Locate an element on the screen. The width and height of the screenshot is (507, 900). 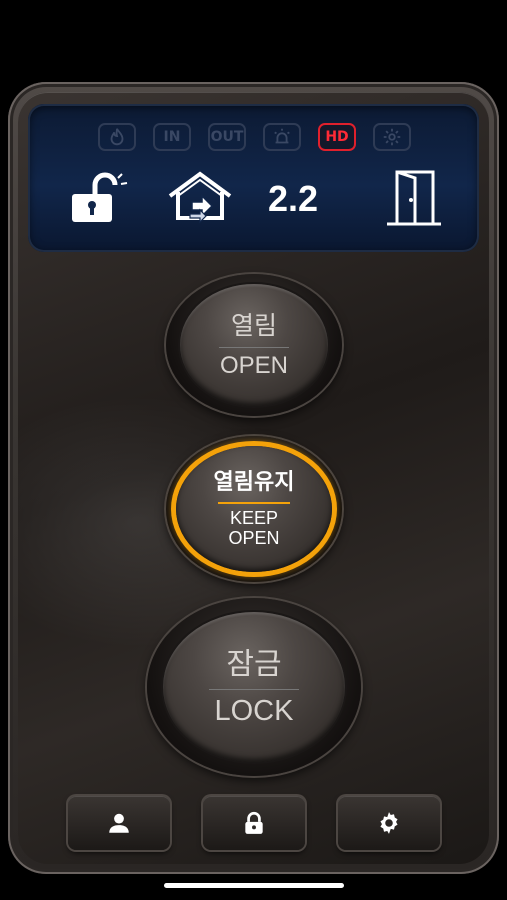
open-divider is located at coordinates (254, 347).